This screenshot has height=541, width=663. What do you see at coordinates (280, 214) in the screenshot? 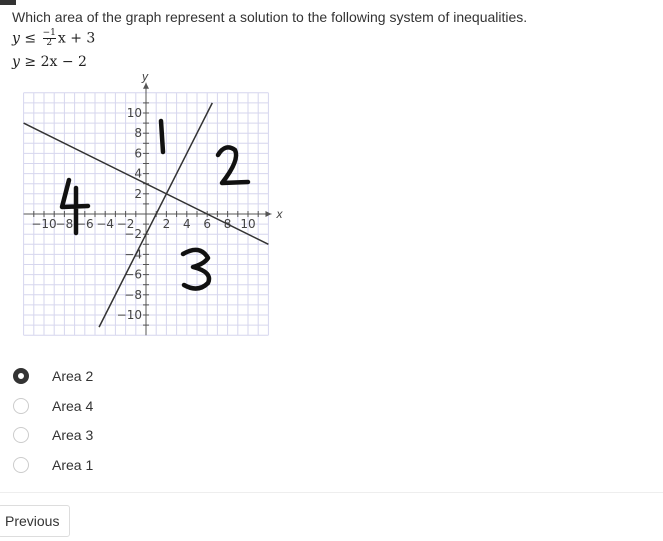
I see `x-axis-label: x` at bounding box center [280, 214].